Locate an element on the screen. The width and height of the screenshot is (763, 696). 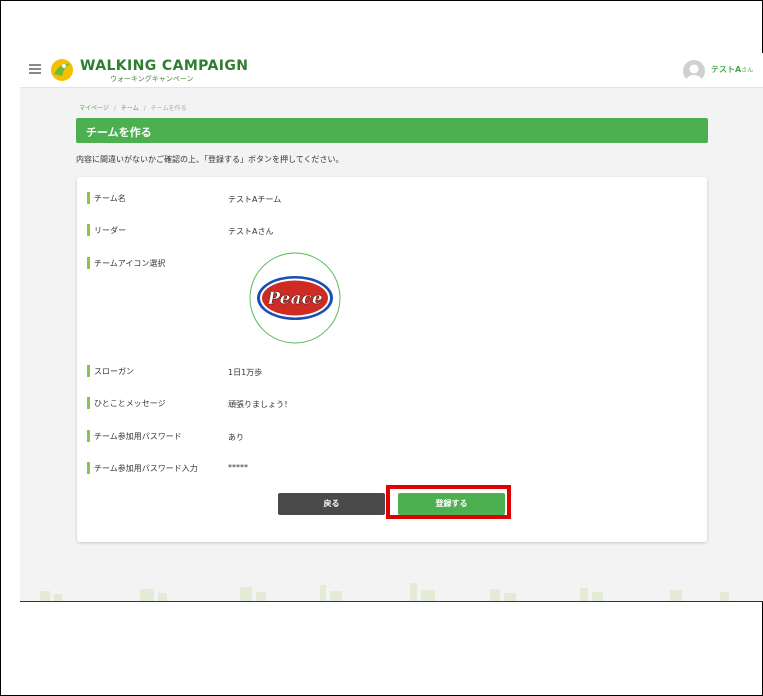
header: WALKING CAMPAIGN ウォーキングキャンペーン テストAさん is located at coordinates (391, 70).